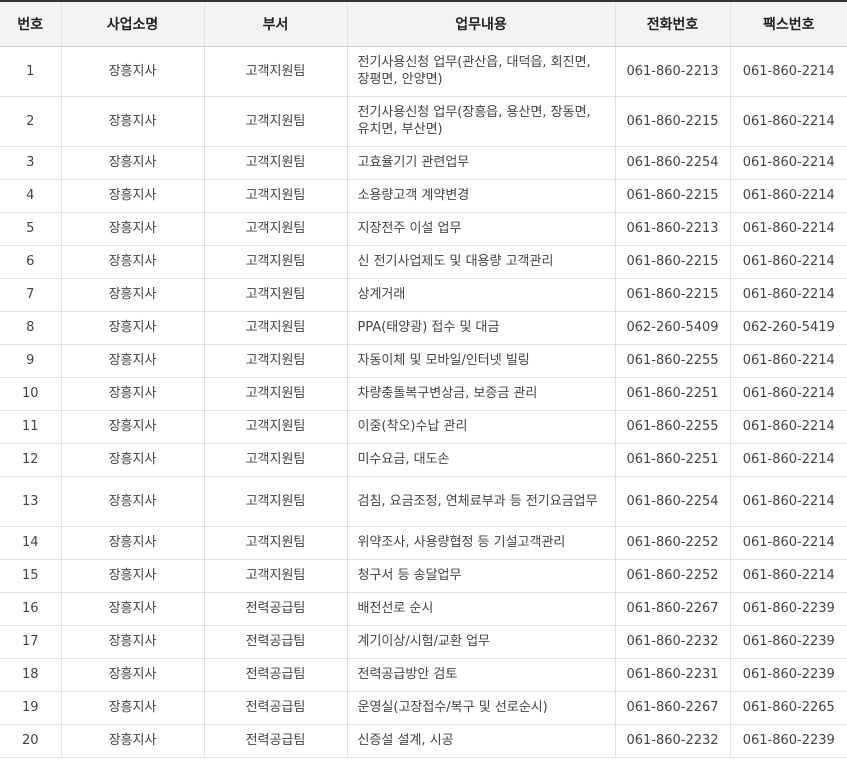 This screenshot has height=761, width=847. Describe the element at coordinates (30, 608) in the screenshot. I see `cell-no: 16` at that location.